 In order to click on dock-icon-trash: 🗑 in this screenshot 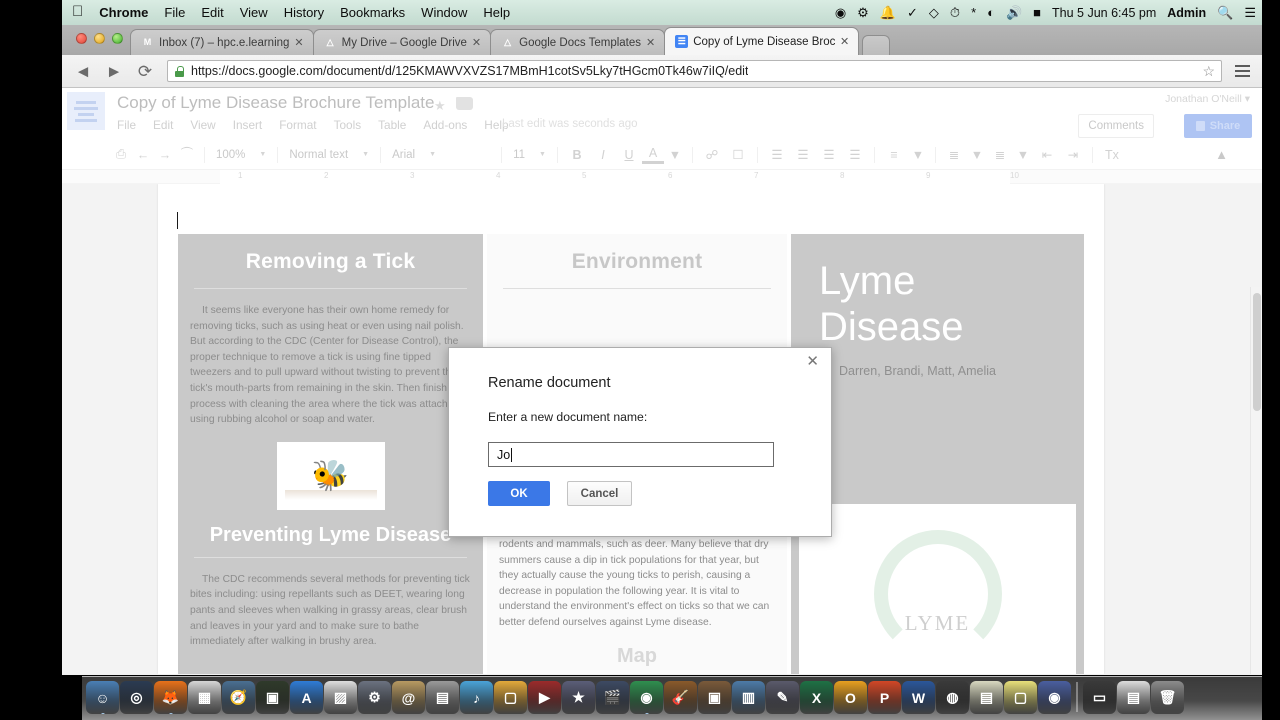, I will do `click(1167, 697)`.